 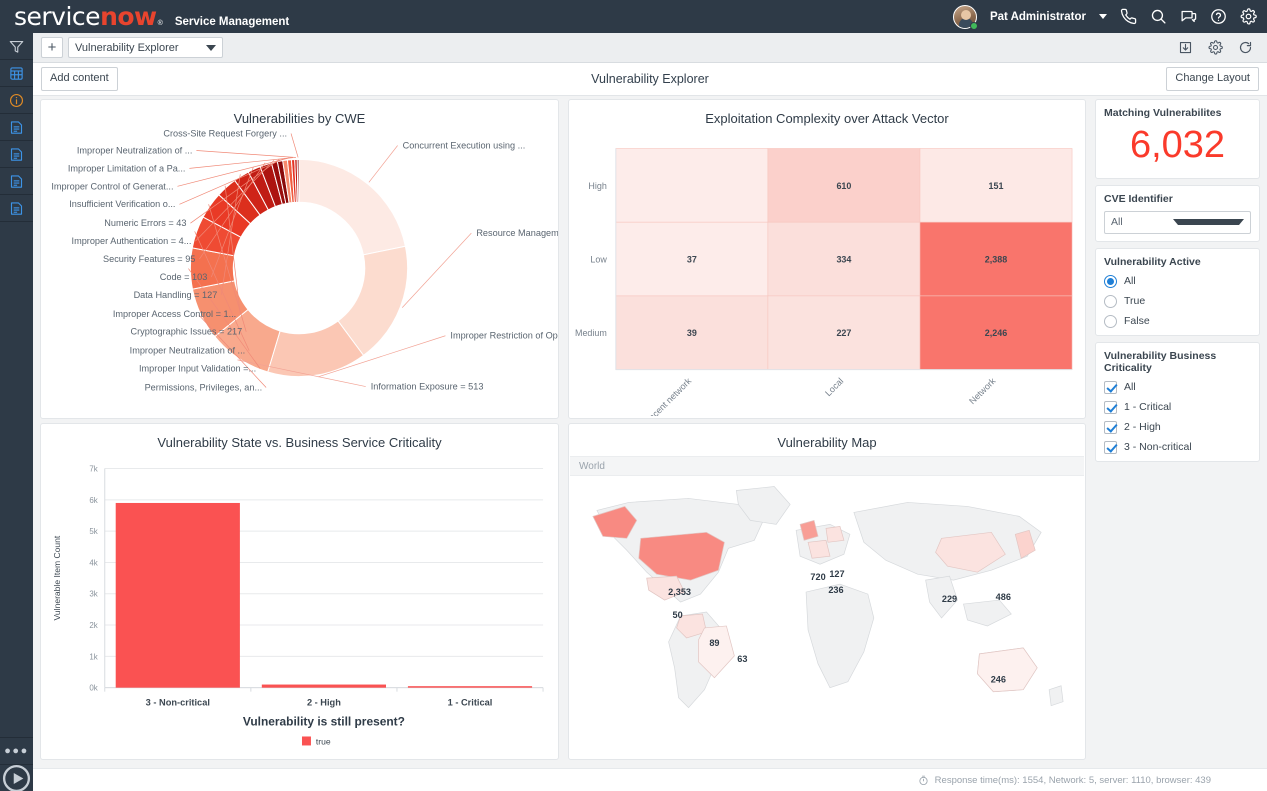 I want to click on radio-option-all: All, so click(x=1177, y=281).